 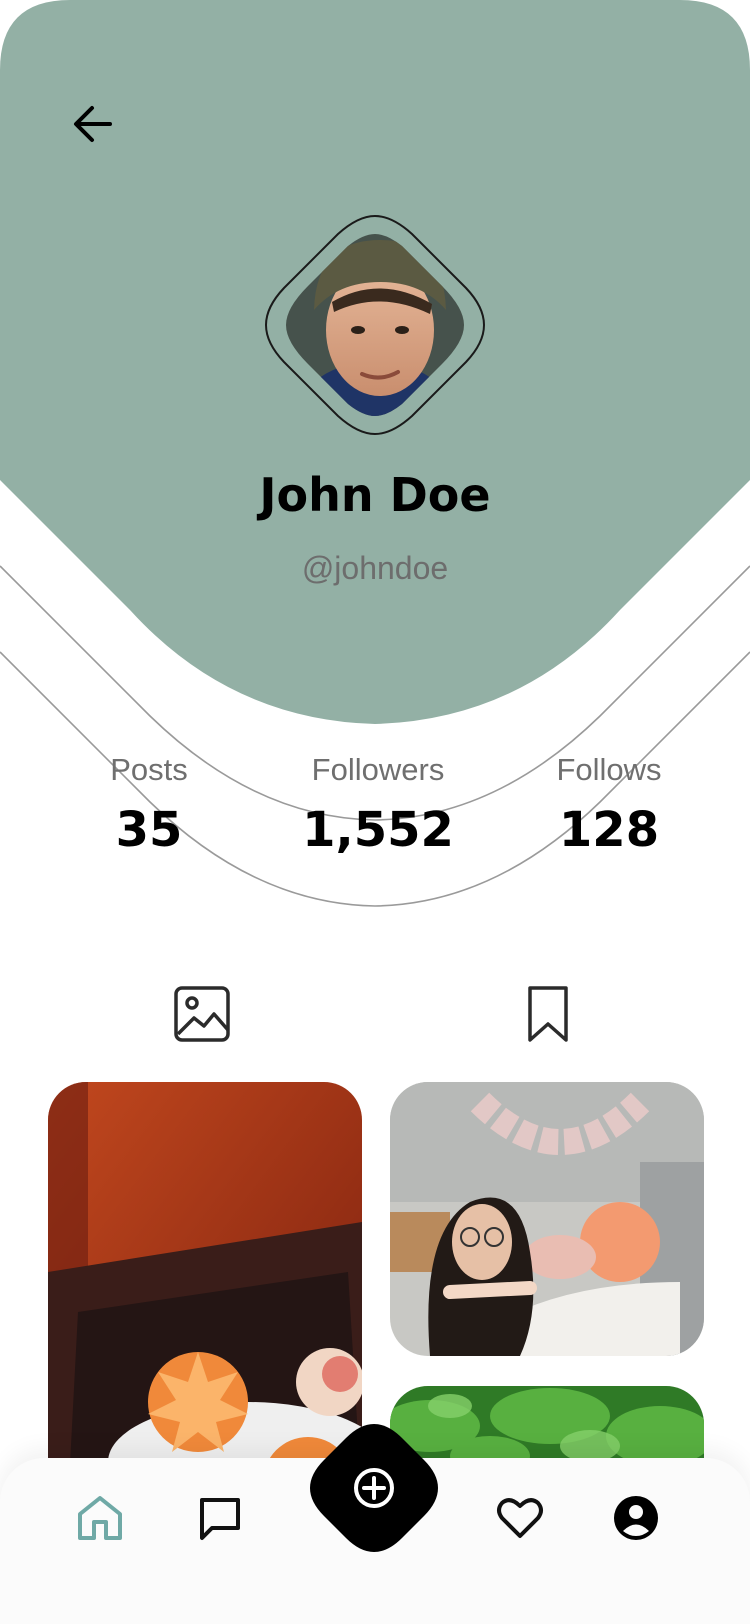 I want to click on stat-label: Followers, so click(x=378, y=769).